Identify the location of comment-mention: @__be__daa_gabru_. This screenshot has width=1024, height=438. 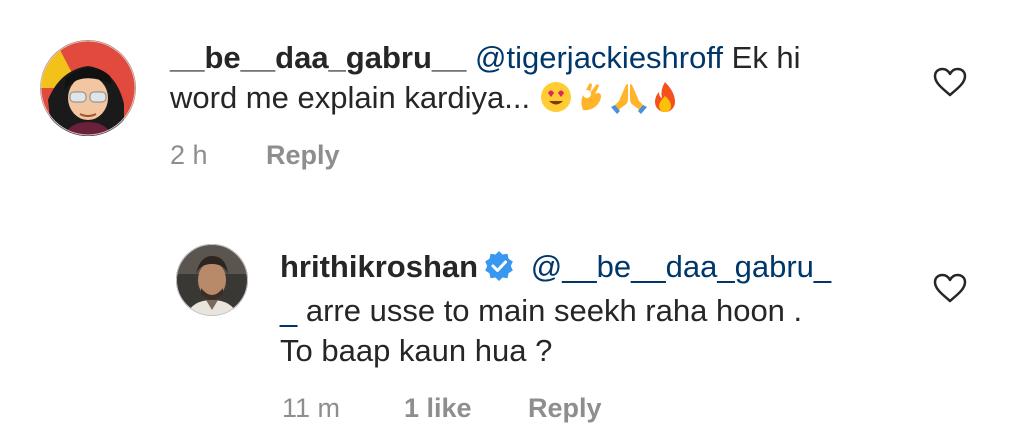
(681, 266).